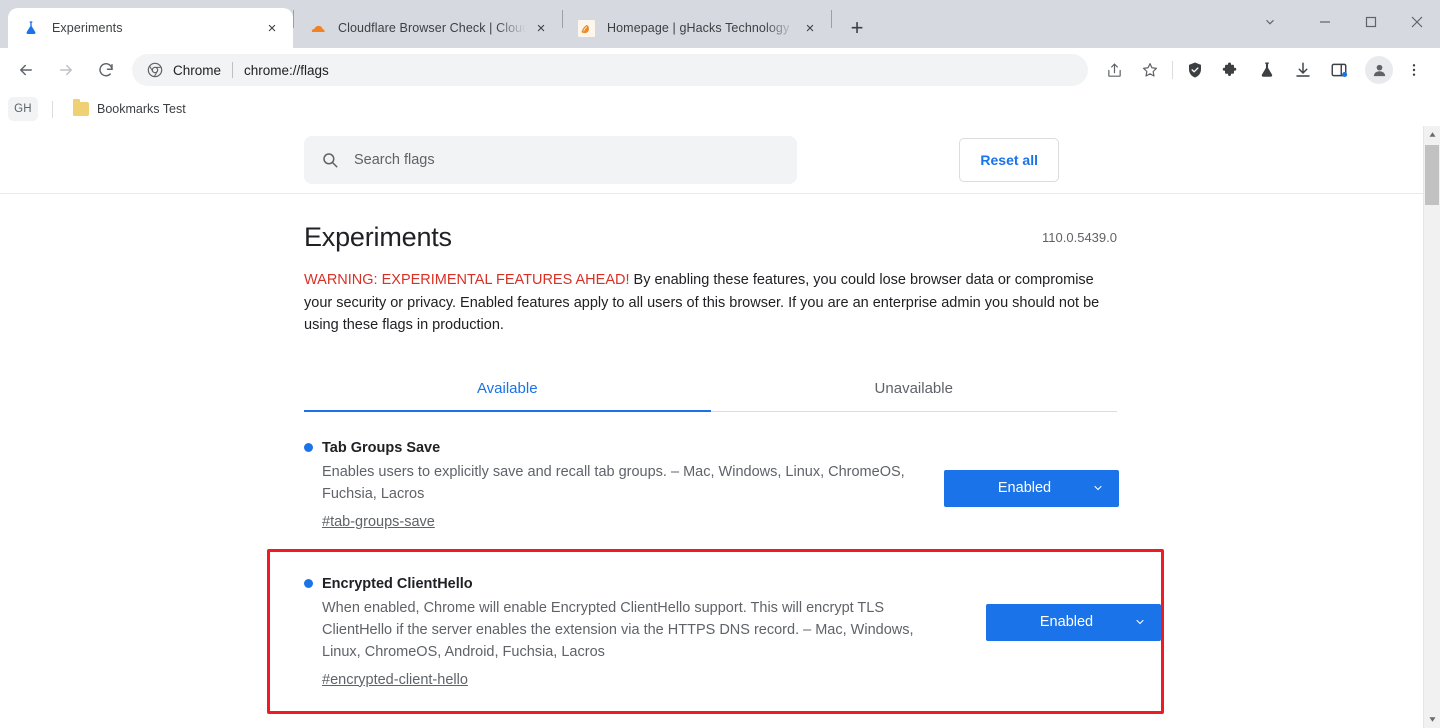 The width and height of the screenshot is (1440, 728). What do you see at coordinates (1150, 70) in the screenshot?
I see `bookmark-star-icon` at bounding box center [1150, 70].